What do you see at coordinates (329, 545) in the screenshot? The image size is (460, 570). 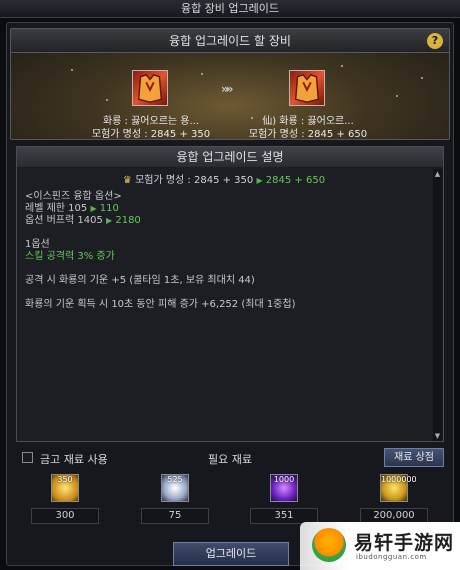 I see `watermark-logo-icon` at bounding box center [329, 545].